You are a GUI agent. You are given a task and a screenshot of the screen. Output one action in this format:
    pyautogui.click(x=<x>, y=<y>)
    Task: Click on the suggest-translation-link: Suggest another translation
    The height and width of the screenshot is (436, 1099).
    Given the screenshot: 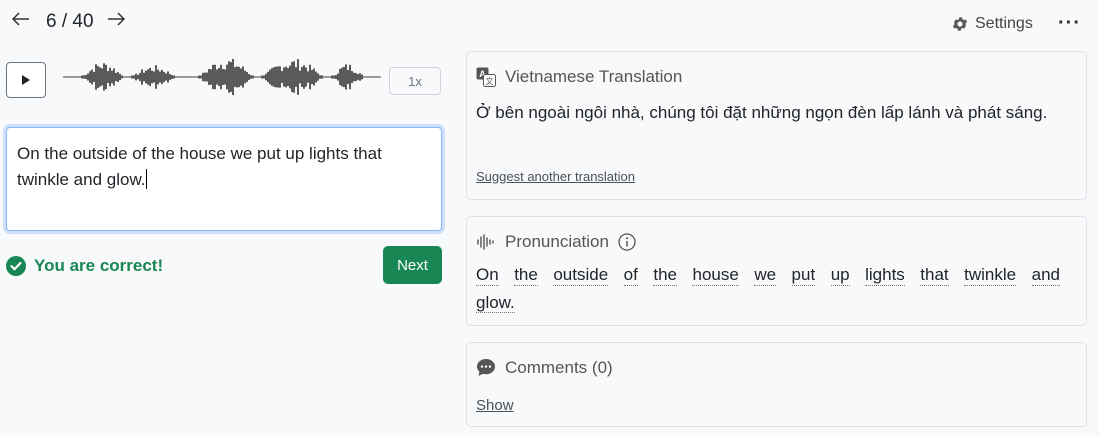 What is the action you would take?
    pyautogui.click(x=555, y=176)
    